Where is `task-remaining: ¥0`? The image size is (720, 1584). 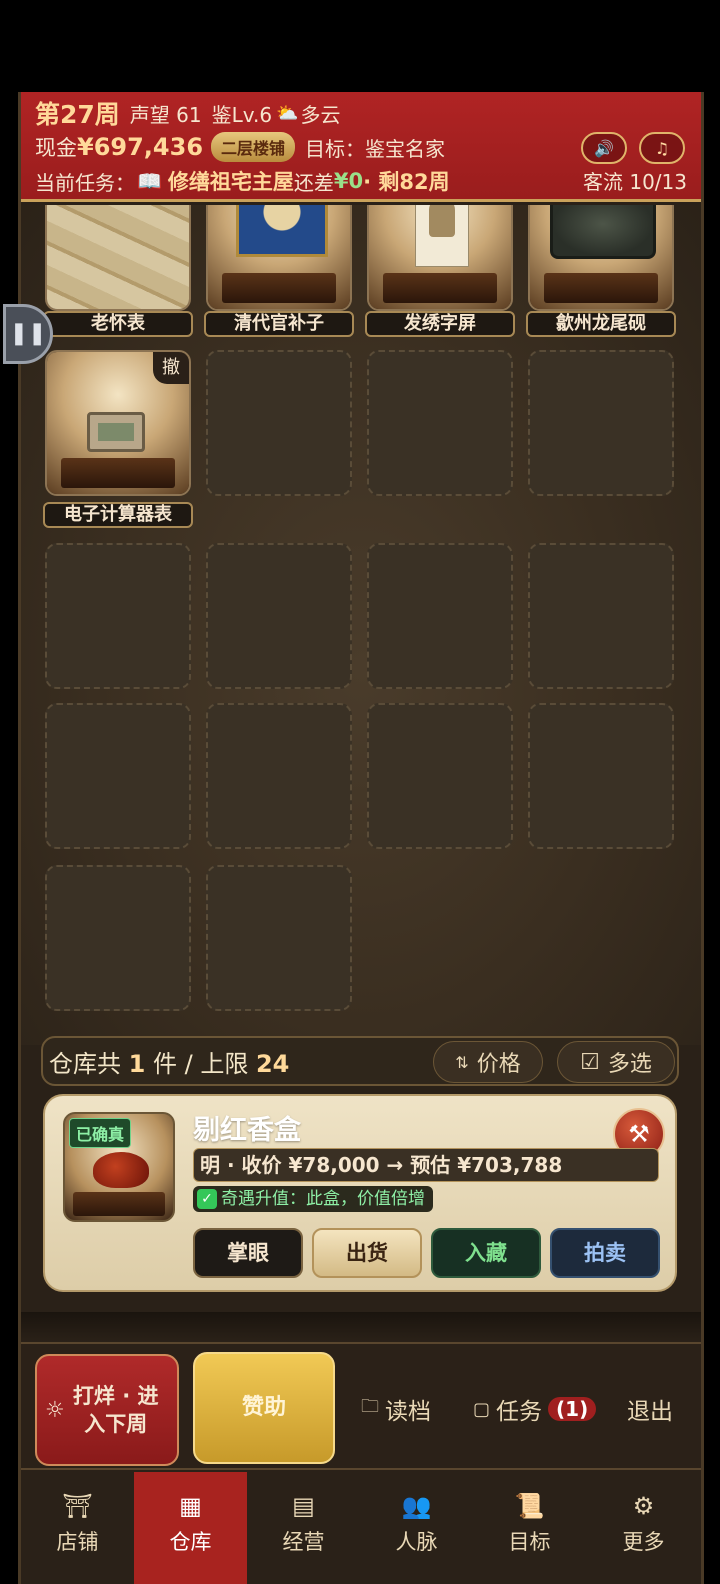
task-remaining: ¥0 is located at coordinates (348, 181).